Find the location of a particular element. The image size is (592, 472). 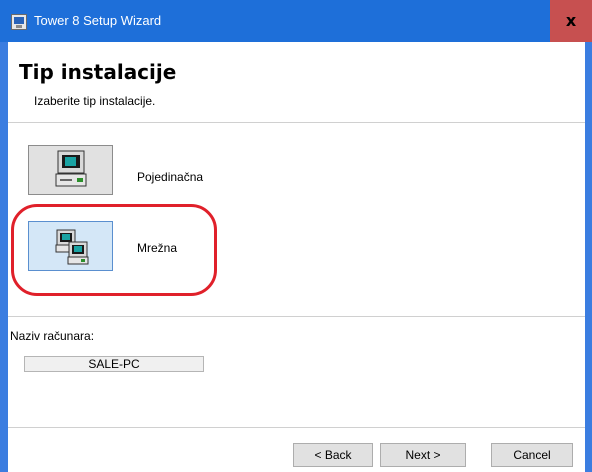

footer-divider is located at coordinates (296, 427).